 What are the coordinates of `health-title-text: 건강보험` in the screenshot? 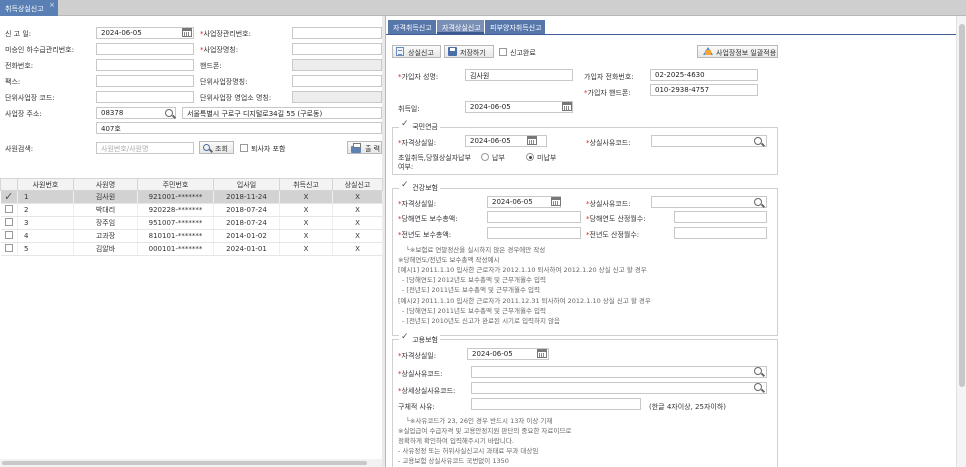 It's located at (425, 188).